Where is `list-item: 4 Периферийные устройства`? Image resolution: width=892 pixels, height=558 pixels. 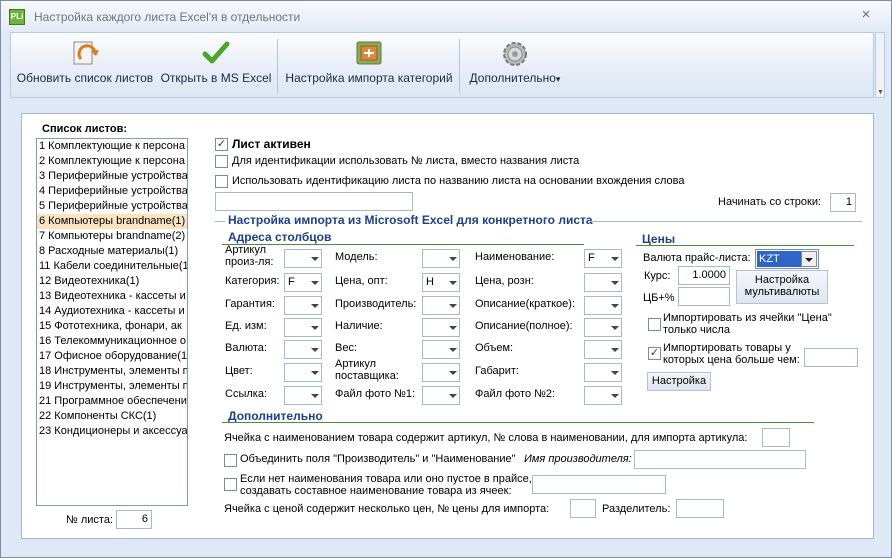
list-item: 4 Периферийные устройства is located at coordinates (112, 191).